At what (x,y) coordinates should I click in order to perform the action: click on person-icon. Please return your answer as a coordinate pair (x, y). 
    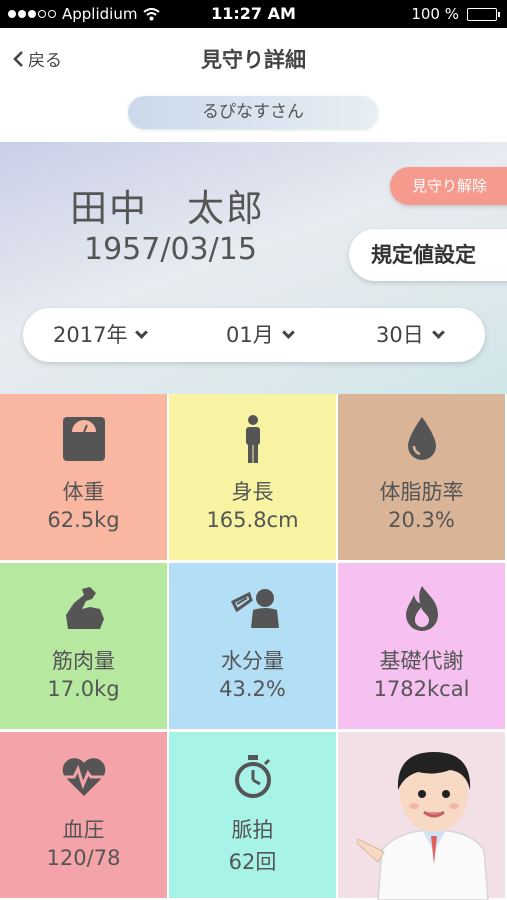
    Looking at the image, I should click on (252, 439).